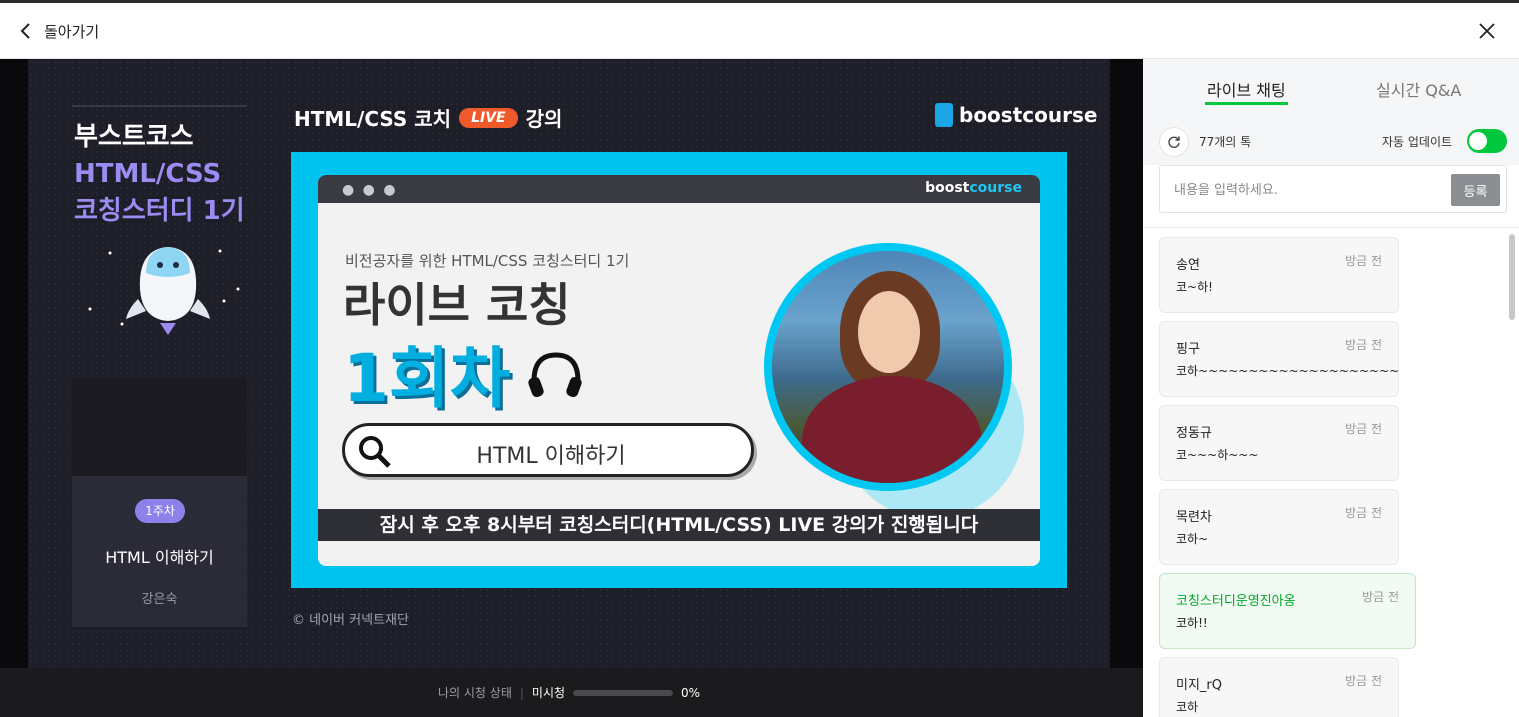  What do you see at coordinates (159, 599) in the screenshot?
I see `week-author: 강은숙` at bounding box center [159, 599].